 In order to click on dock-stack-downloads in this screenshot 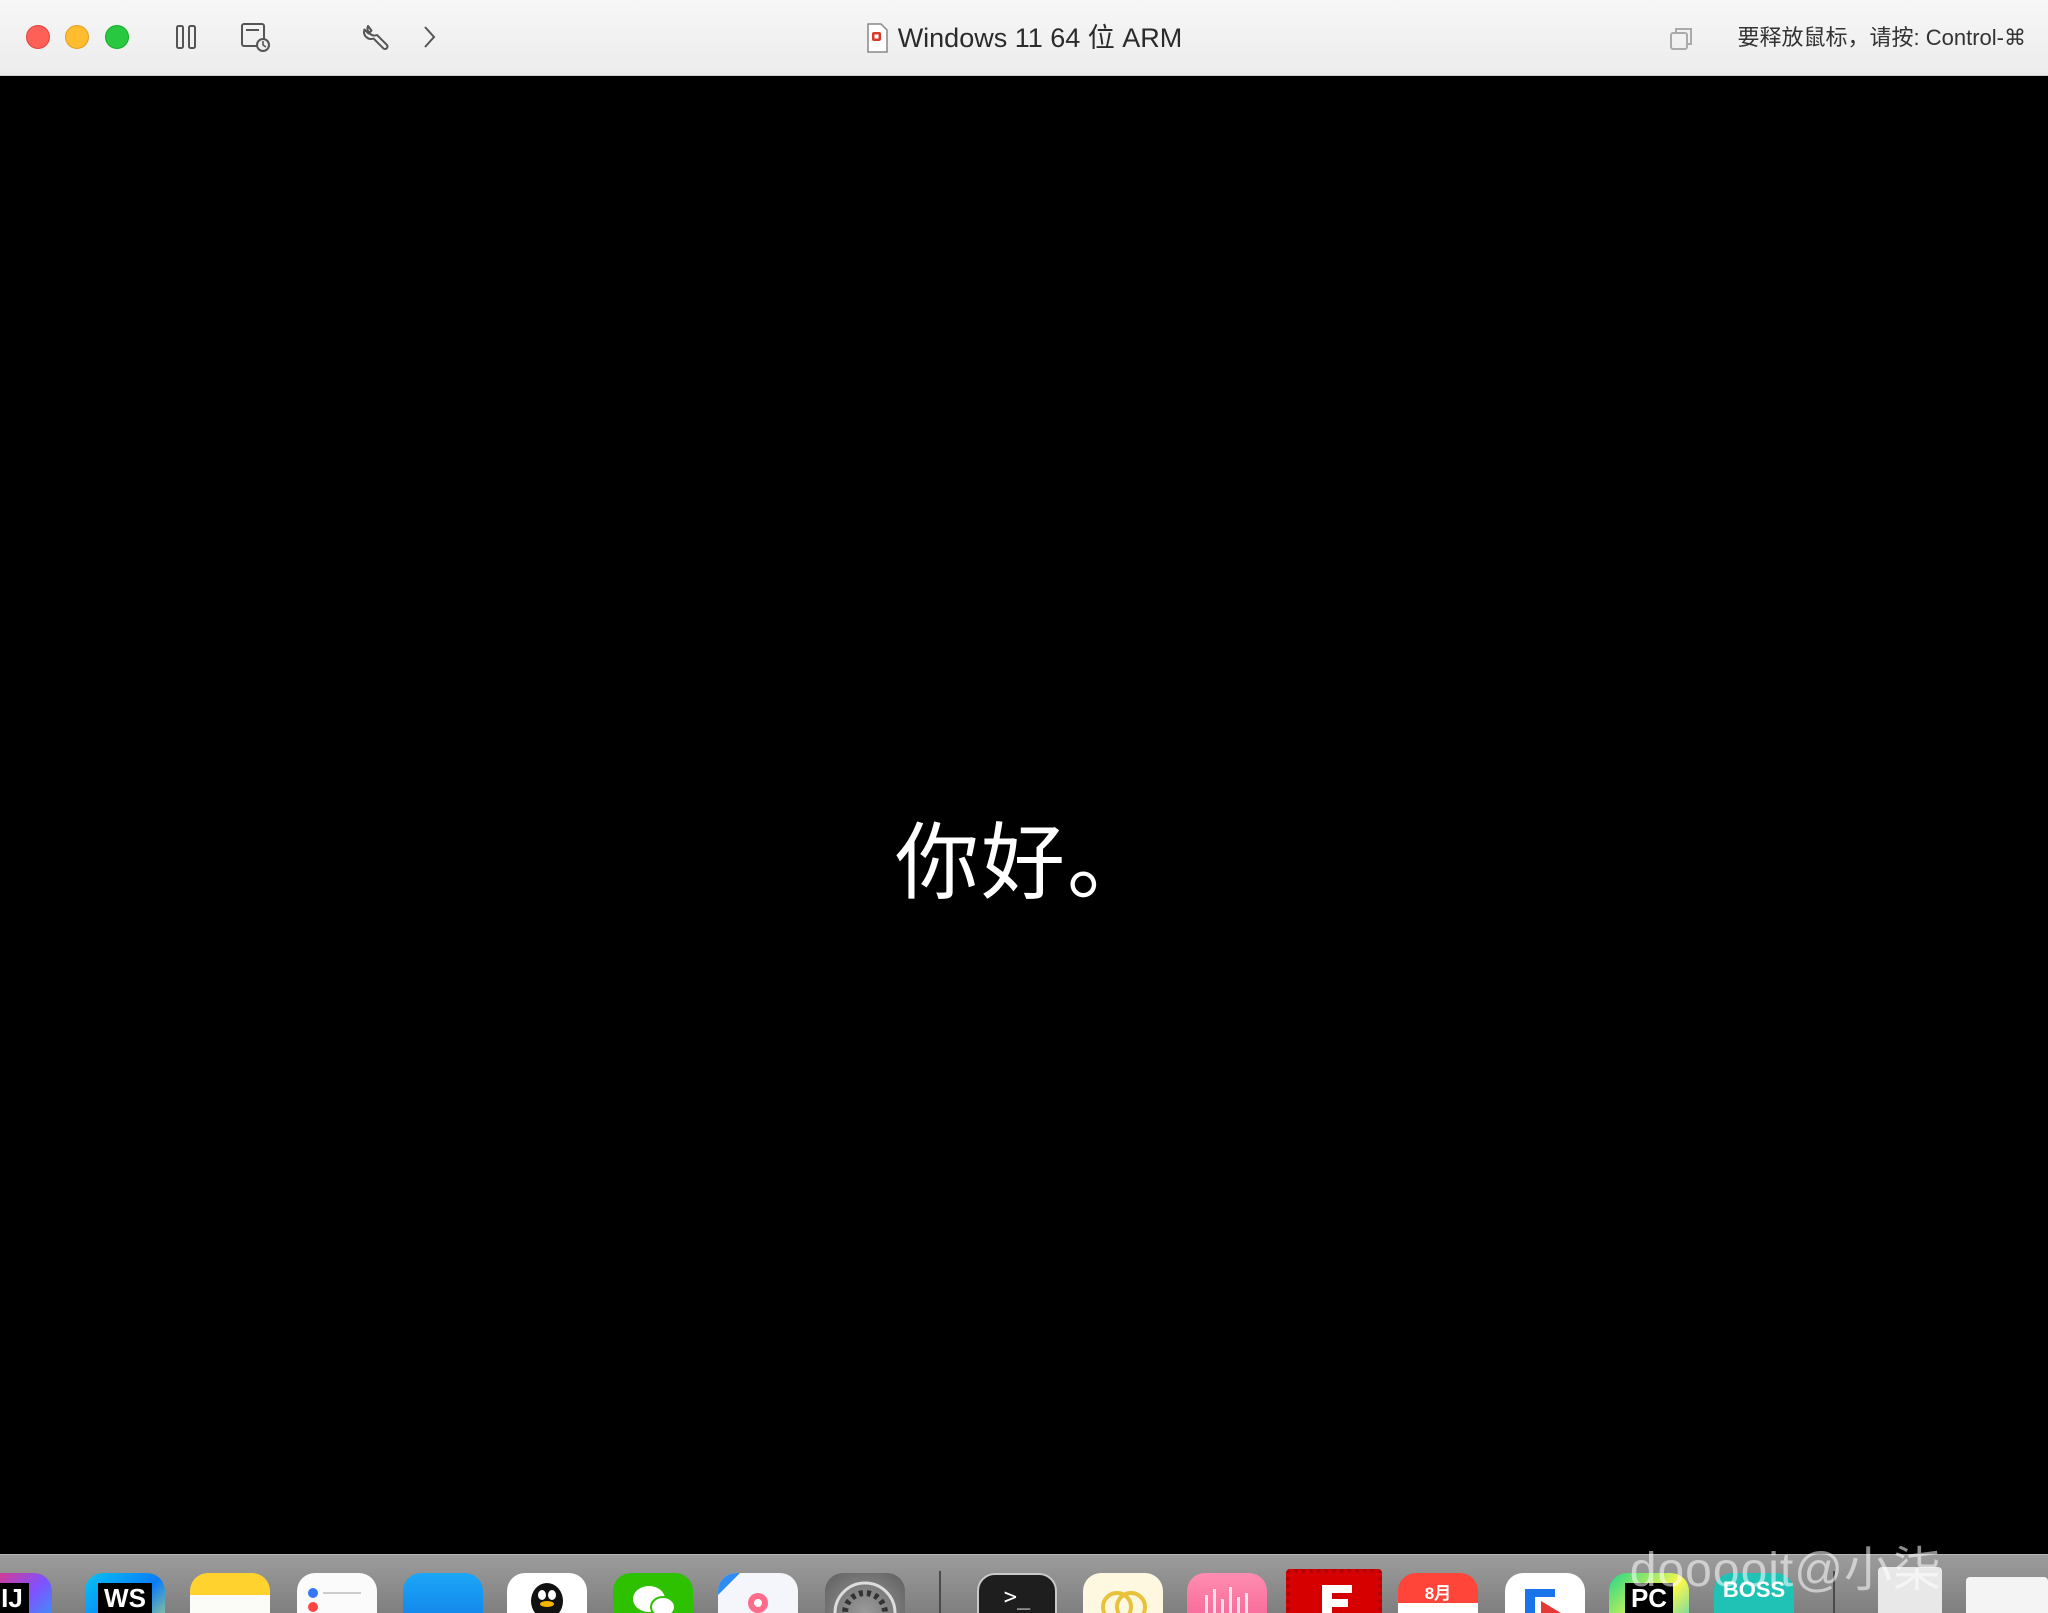, I will do `click(2007, 1595)`.